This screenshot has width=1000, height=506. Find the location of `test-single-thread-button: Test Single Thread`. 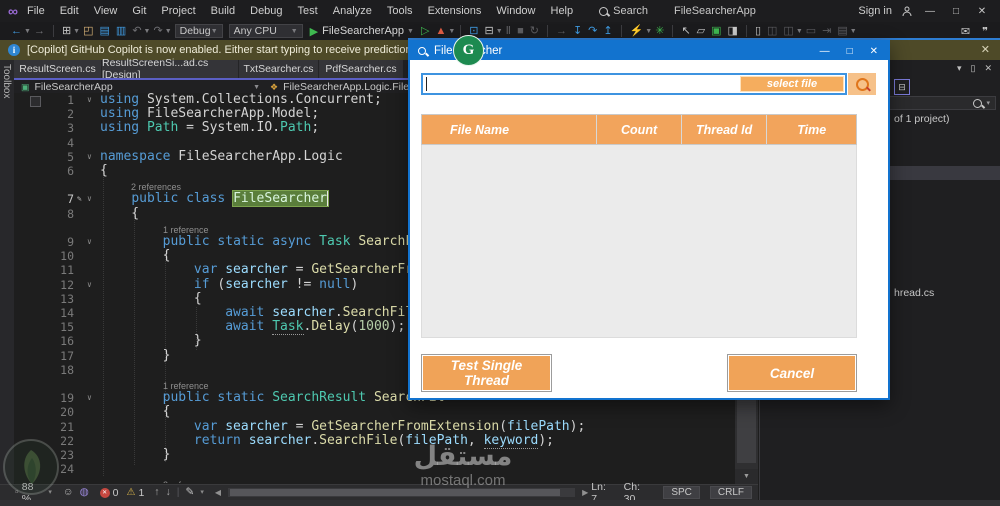

test-single-thread-button: Test Single Thread is located at coordinates (486, 373).